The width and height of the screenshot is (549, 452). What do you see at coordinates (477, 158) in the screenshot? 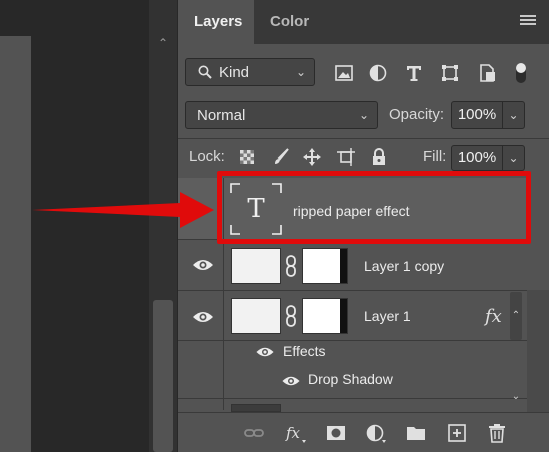
I see `fill-input: 100%` at bounding box center [477, 158].